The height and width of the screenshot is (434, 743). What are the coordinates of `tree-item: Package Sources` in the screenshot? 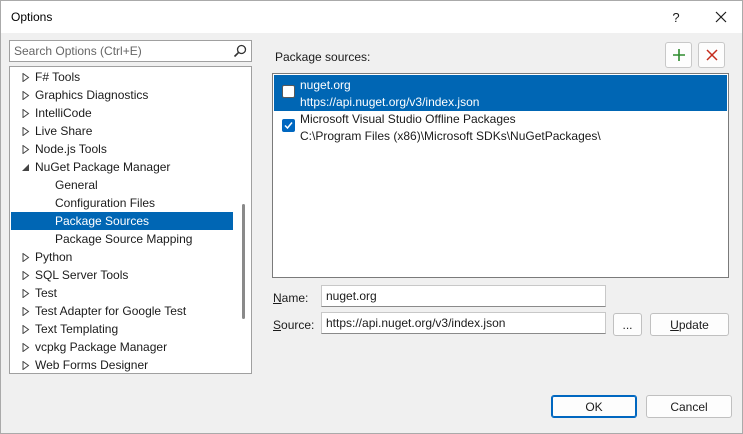 It's located at (122, 221).